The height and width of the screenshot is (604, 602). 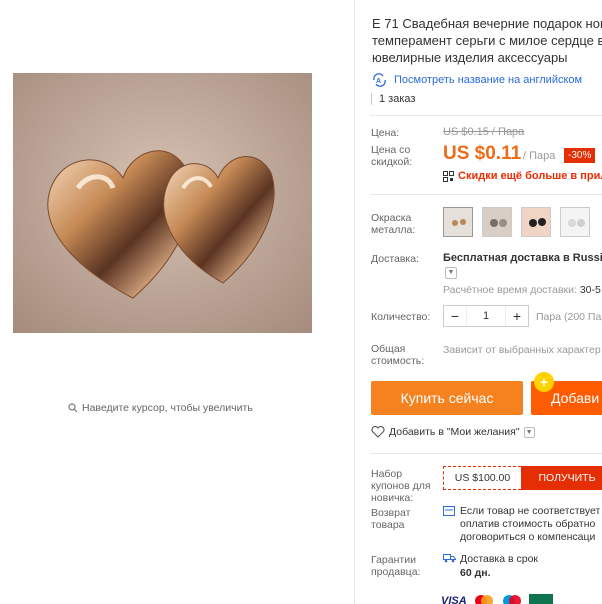 What do you see at coordinates (401, 317) in the screenshot?
I see `quantity-label: Количество:` at bounding box center [401, 317].